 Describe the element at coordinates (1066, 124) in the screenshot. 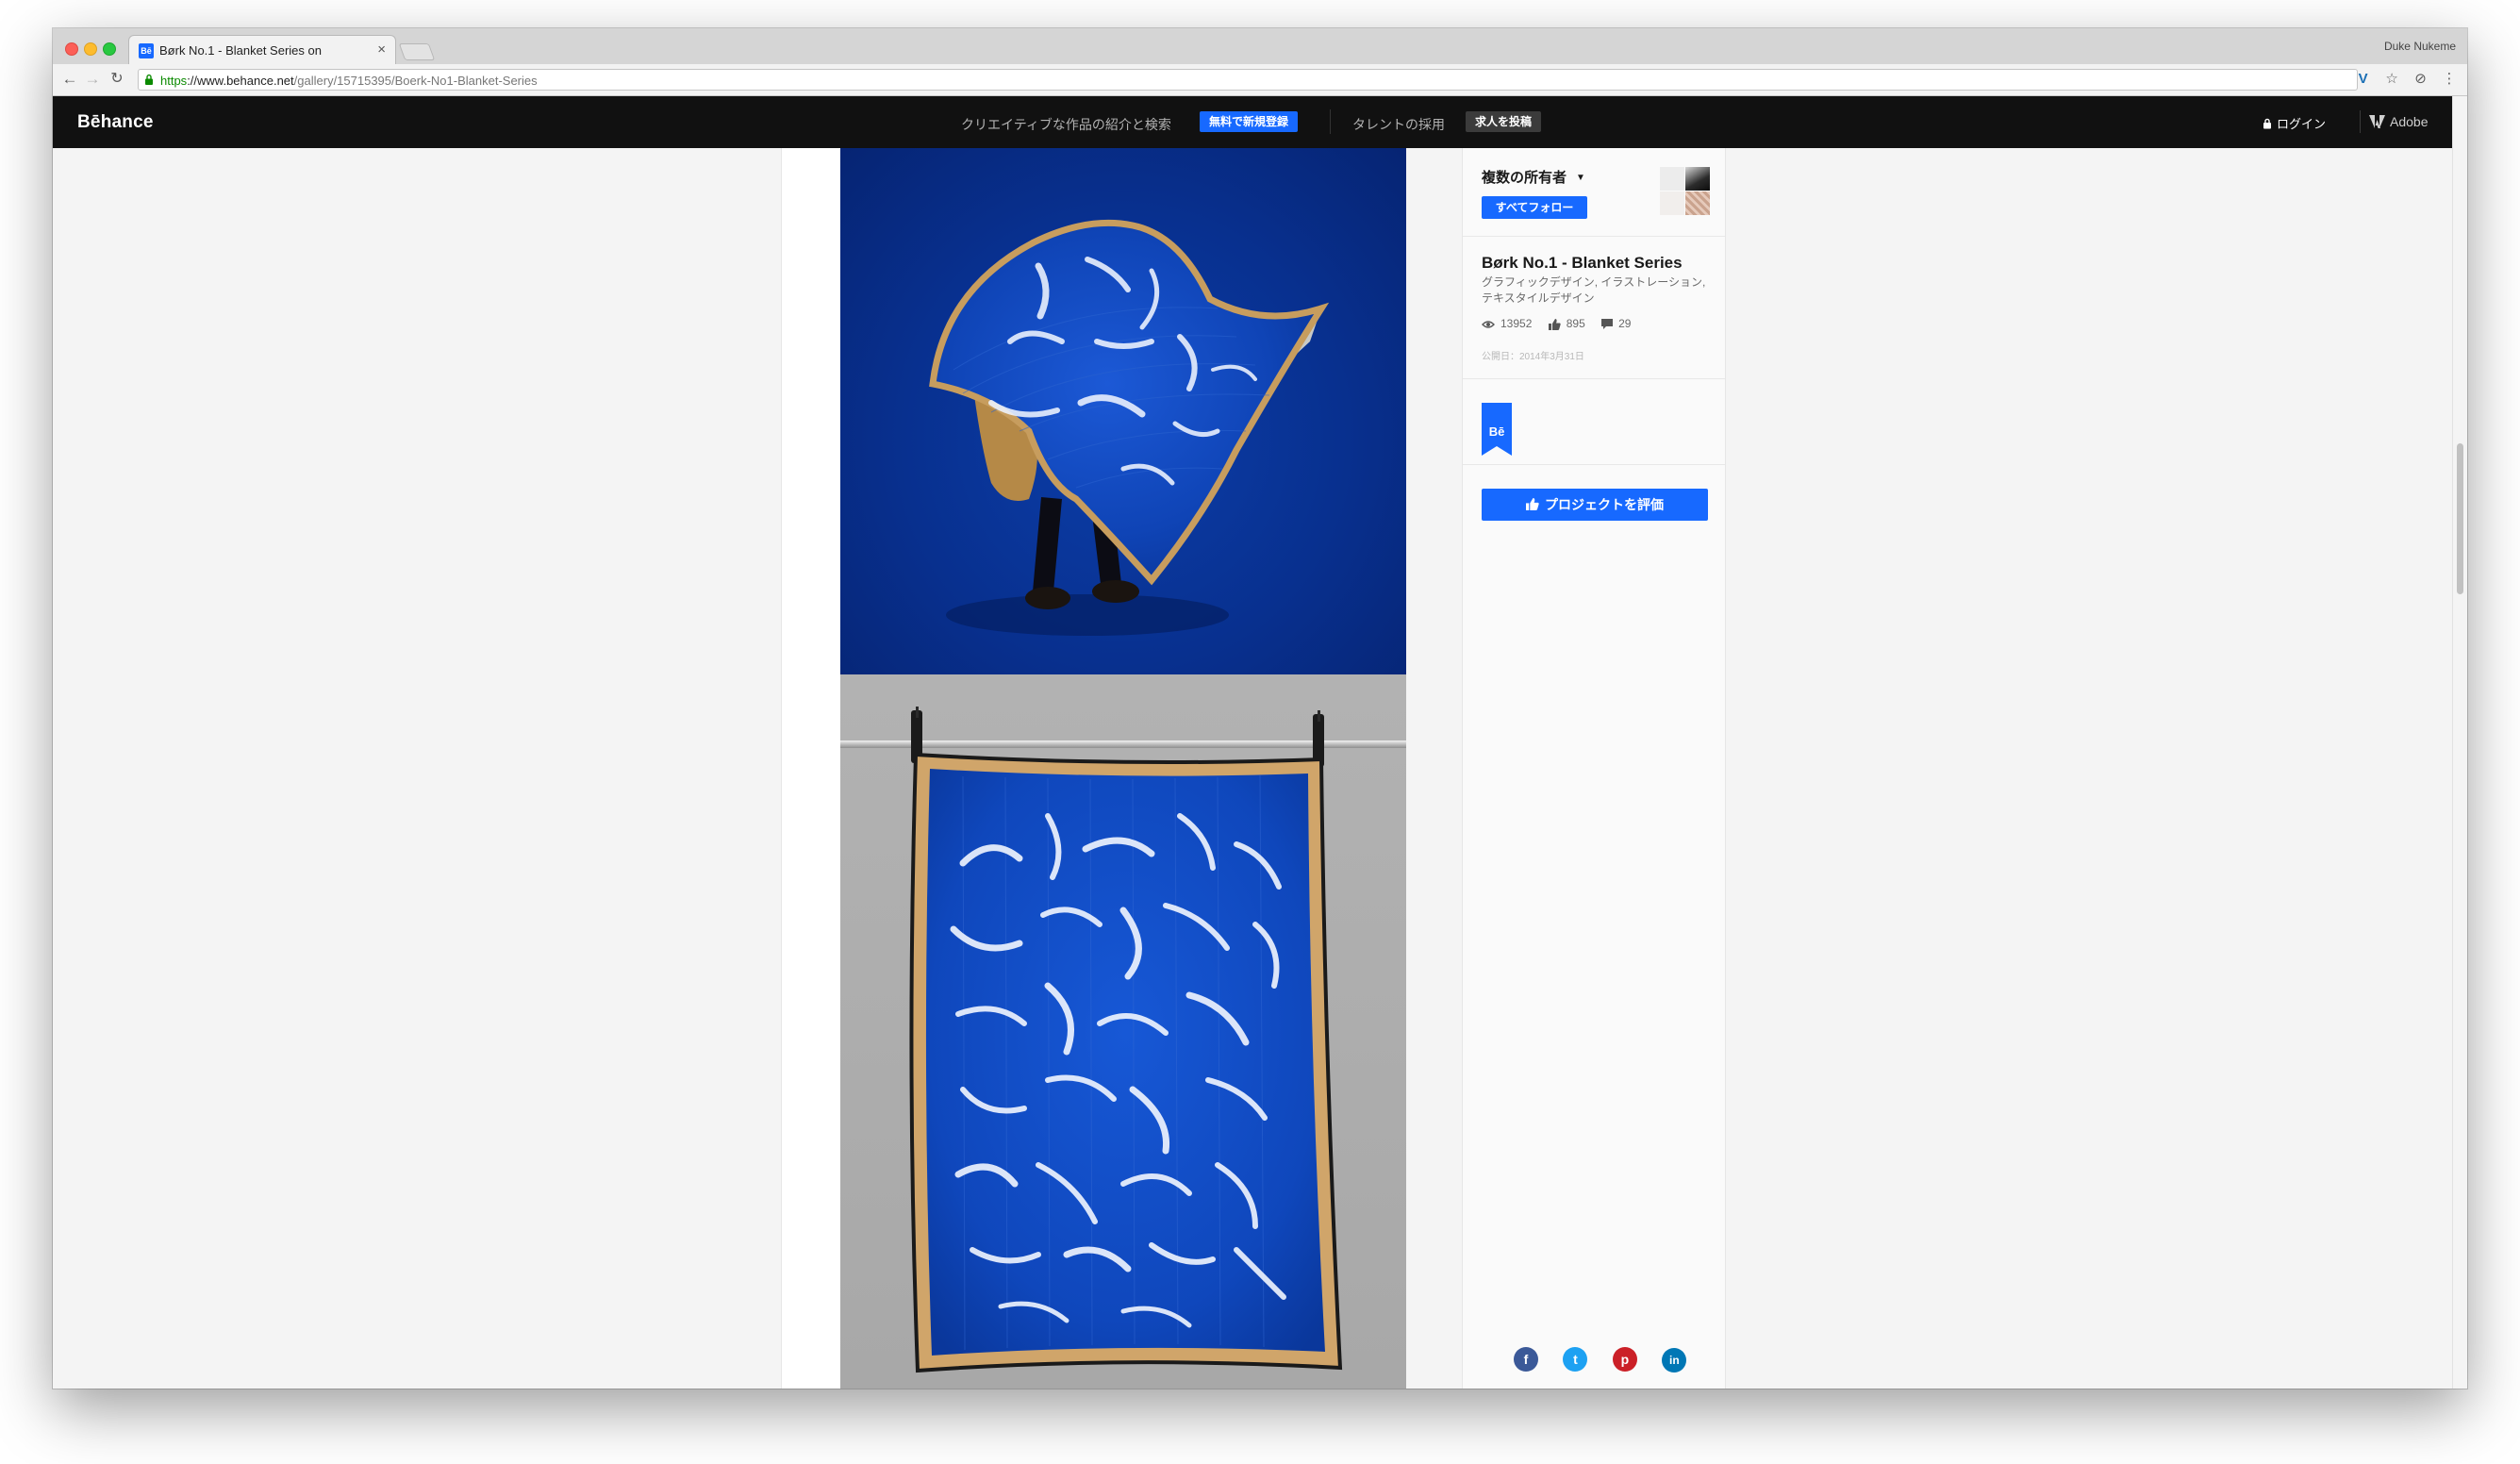

I see `creative-showcase-link: クリエイティブな作品の紹介と検索` at that location.